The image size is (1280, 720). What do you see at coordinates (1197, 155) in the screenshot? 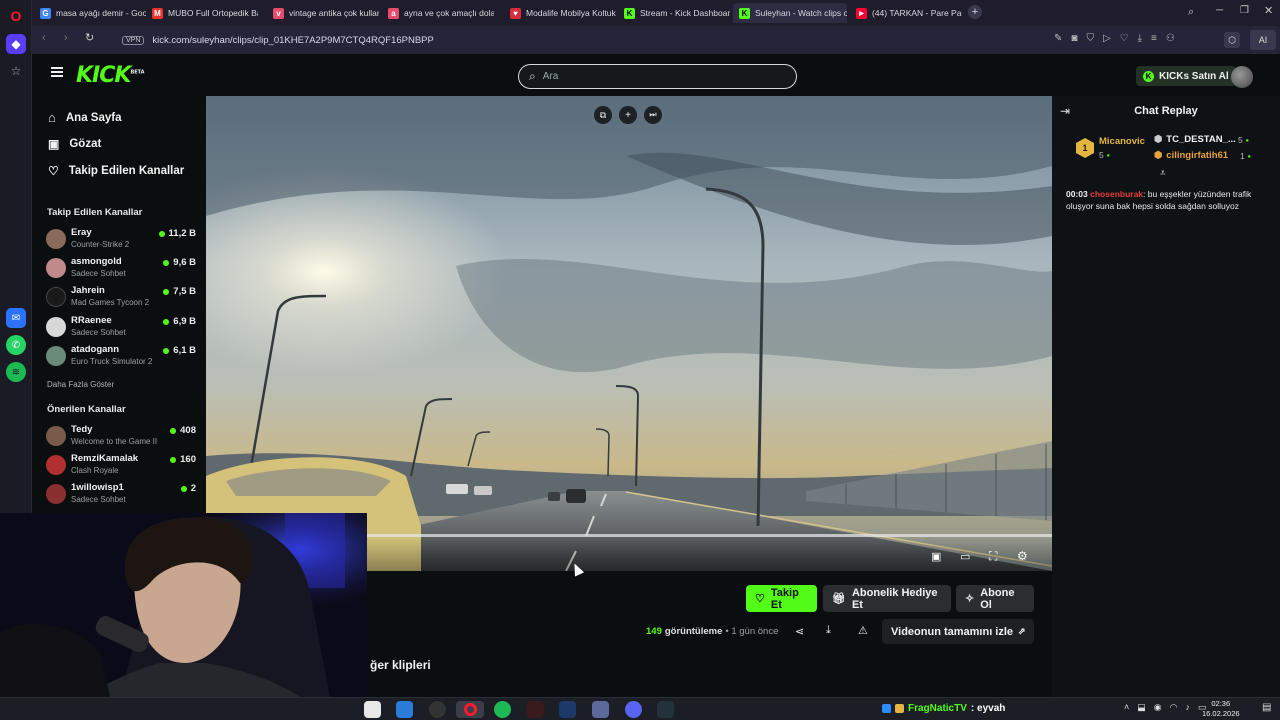
I see `leader-name: cilingirfatih61` at bounding box center [1197, 155].